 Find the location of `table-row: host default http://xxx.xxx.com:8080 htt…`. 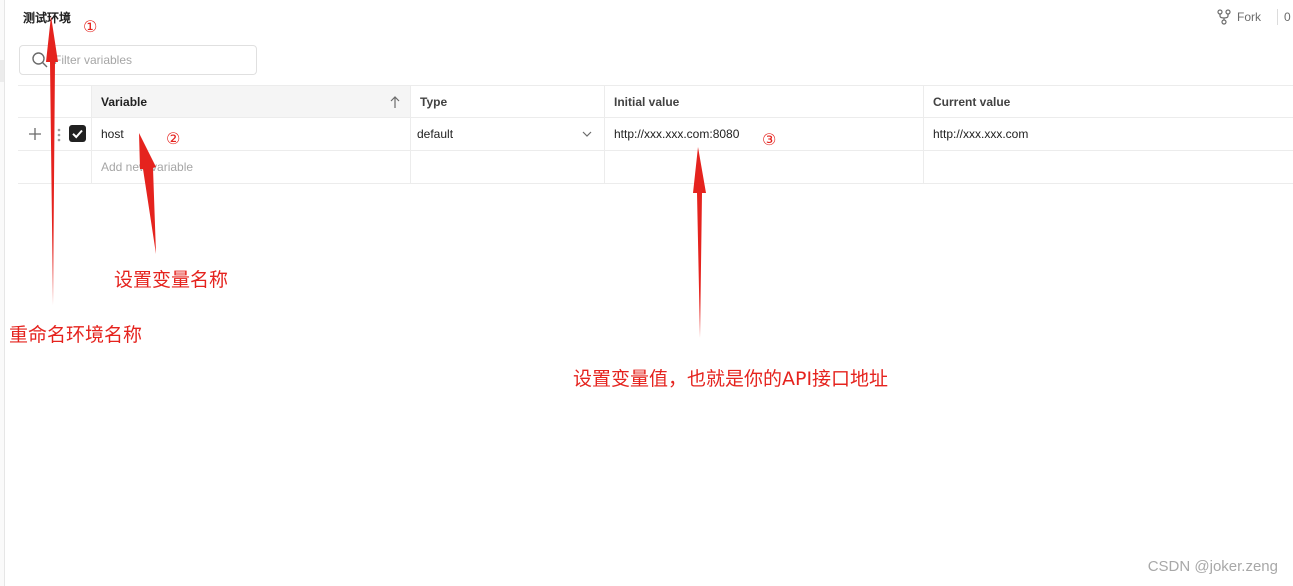

table-row: host default http://xxx.xxx.com:8080 htt… is located at coordinates (655, 134).